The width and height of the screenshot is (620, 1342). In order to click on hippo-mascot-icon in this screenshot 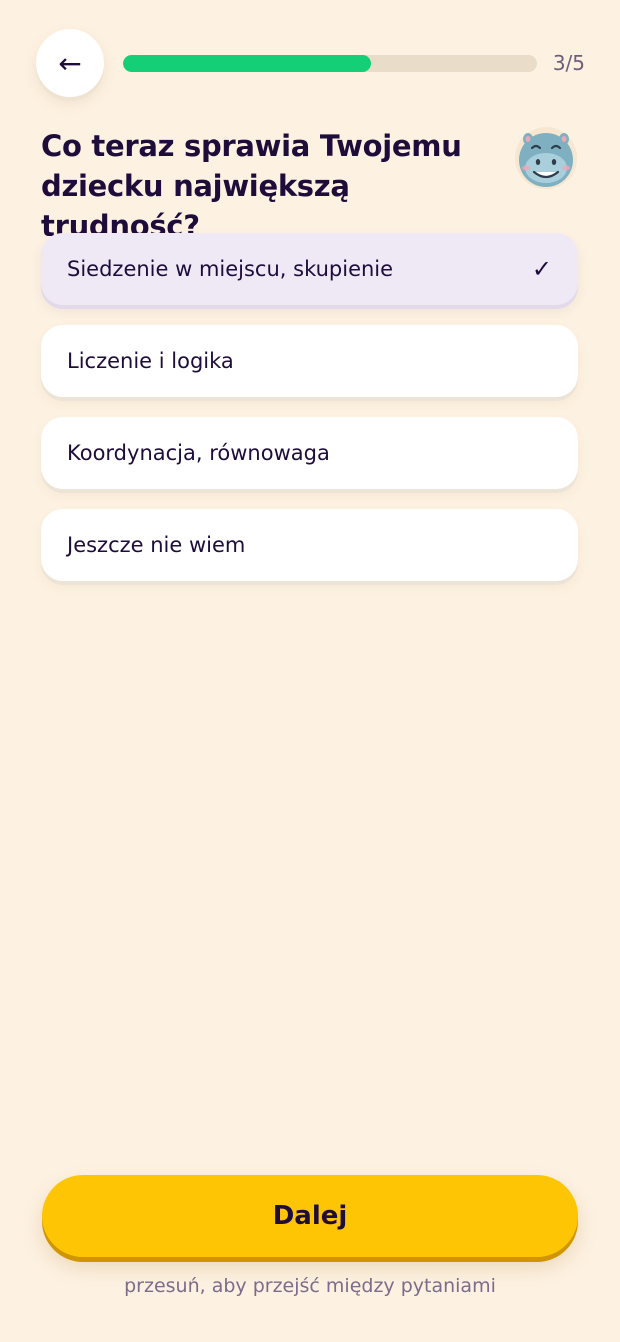, I will do `click(546, 158)`.